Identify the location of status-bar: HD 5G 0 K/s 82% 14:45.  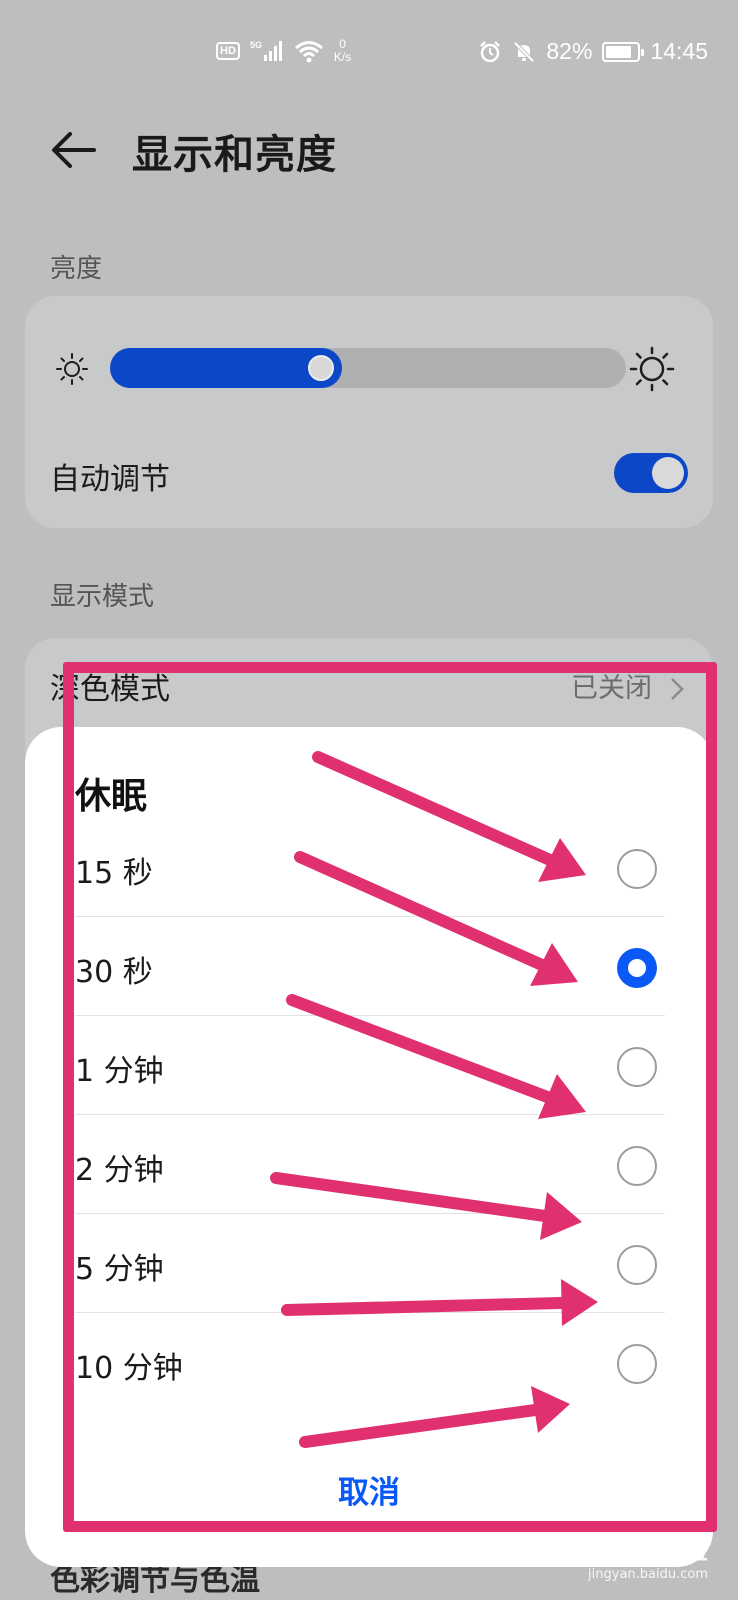
(369, 50).